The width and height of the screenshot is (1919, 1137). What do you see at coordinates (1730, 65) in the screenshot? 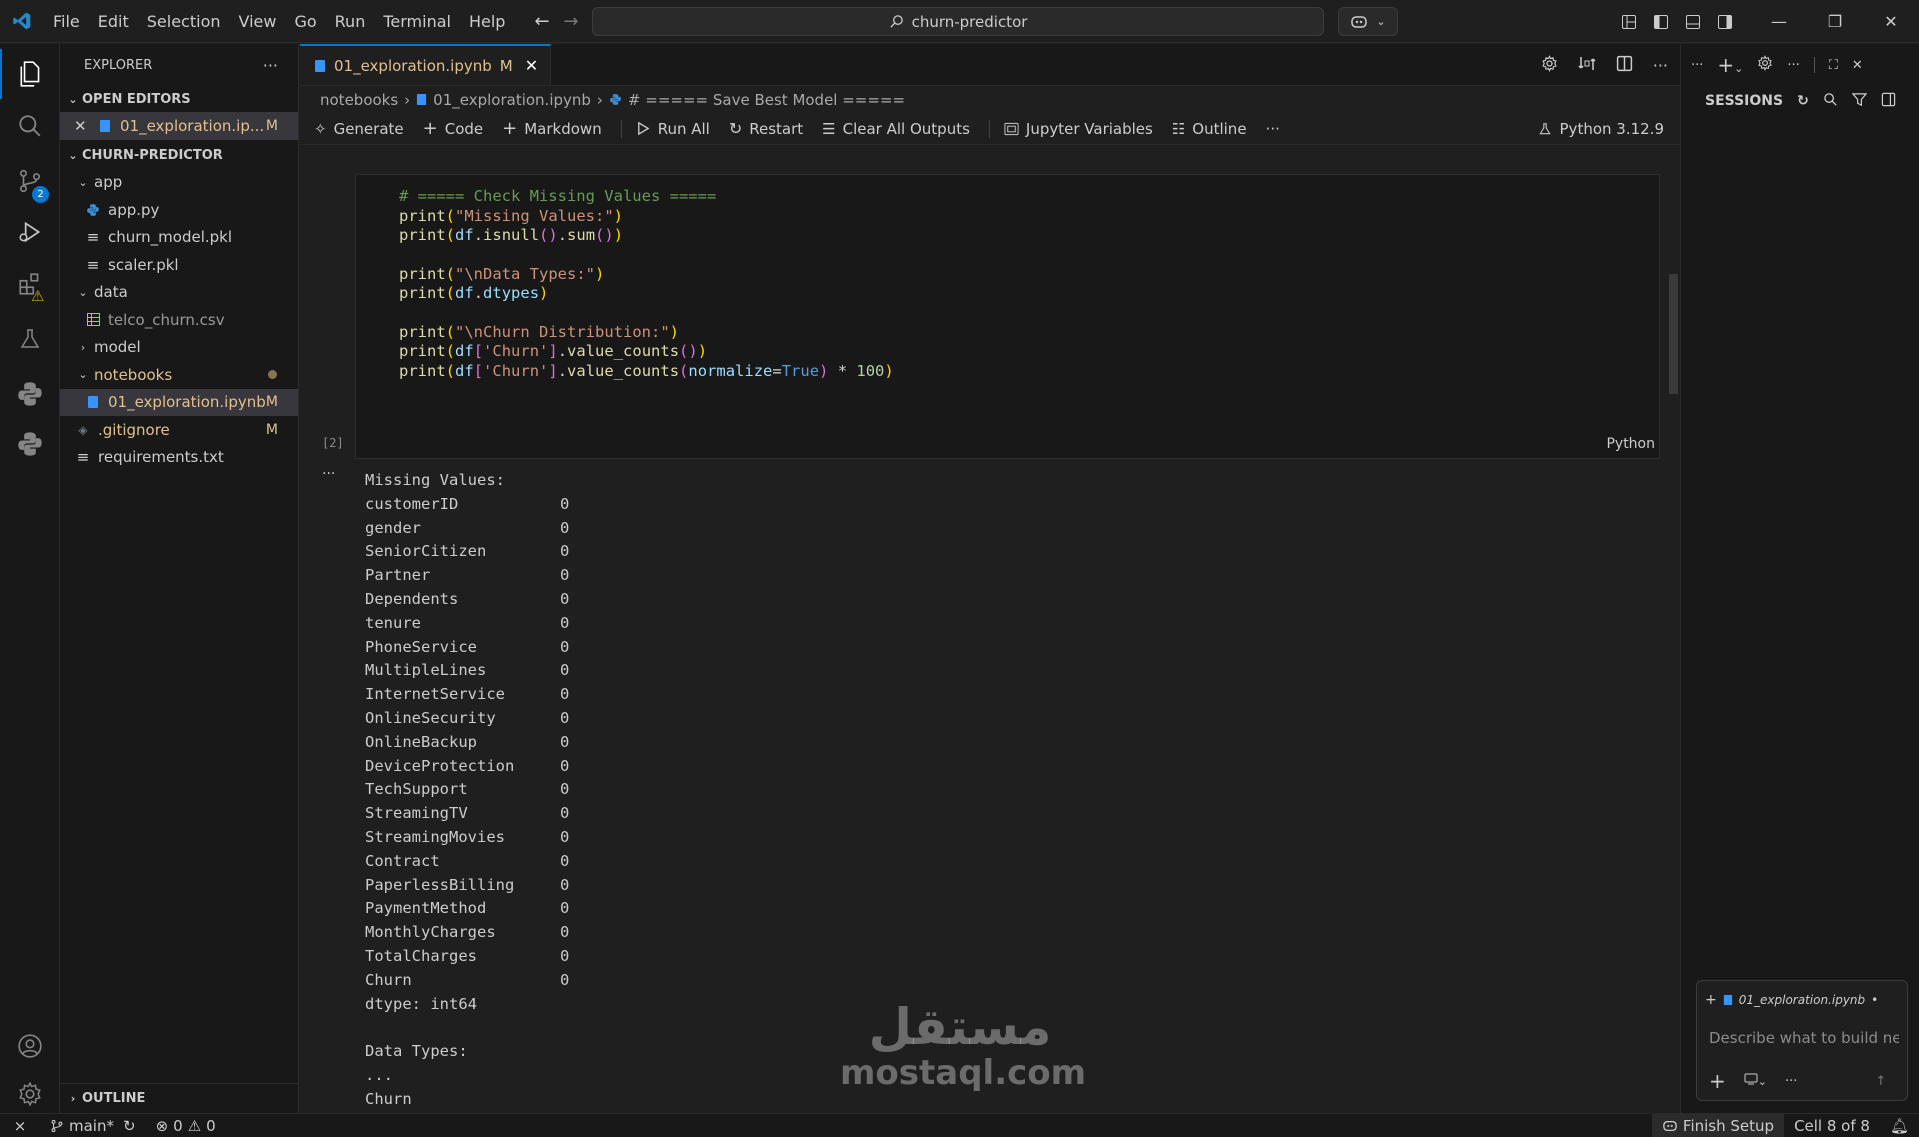
I see `new-session-button: +⌄` at bounding box center [1730, 65].